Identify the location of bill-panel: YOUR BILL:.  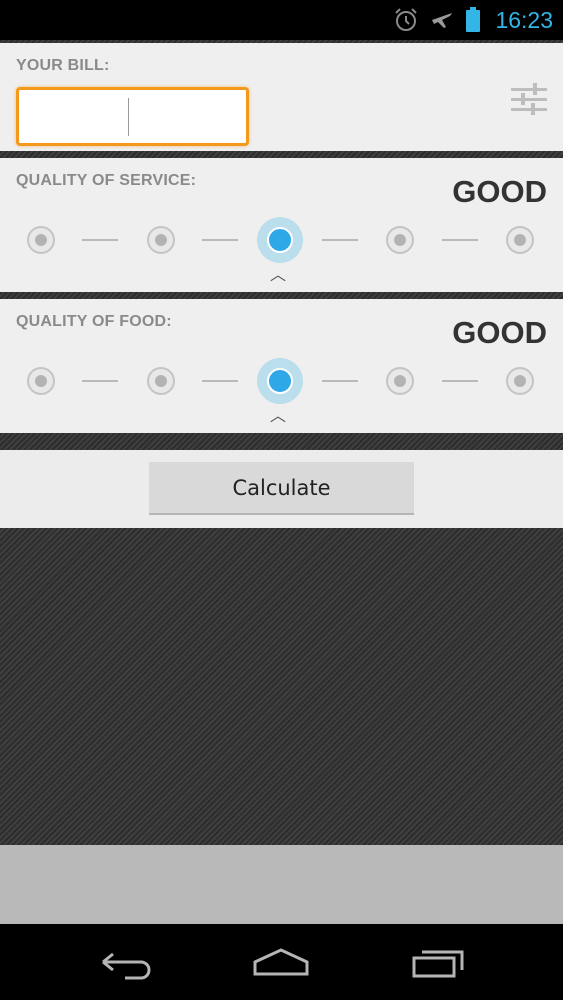
(281, 97).